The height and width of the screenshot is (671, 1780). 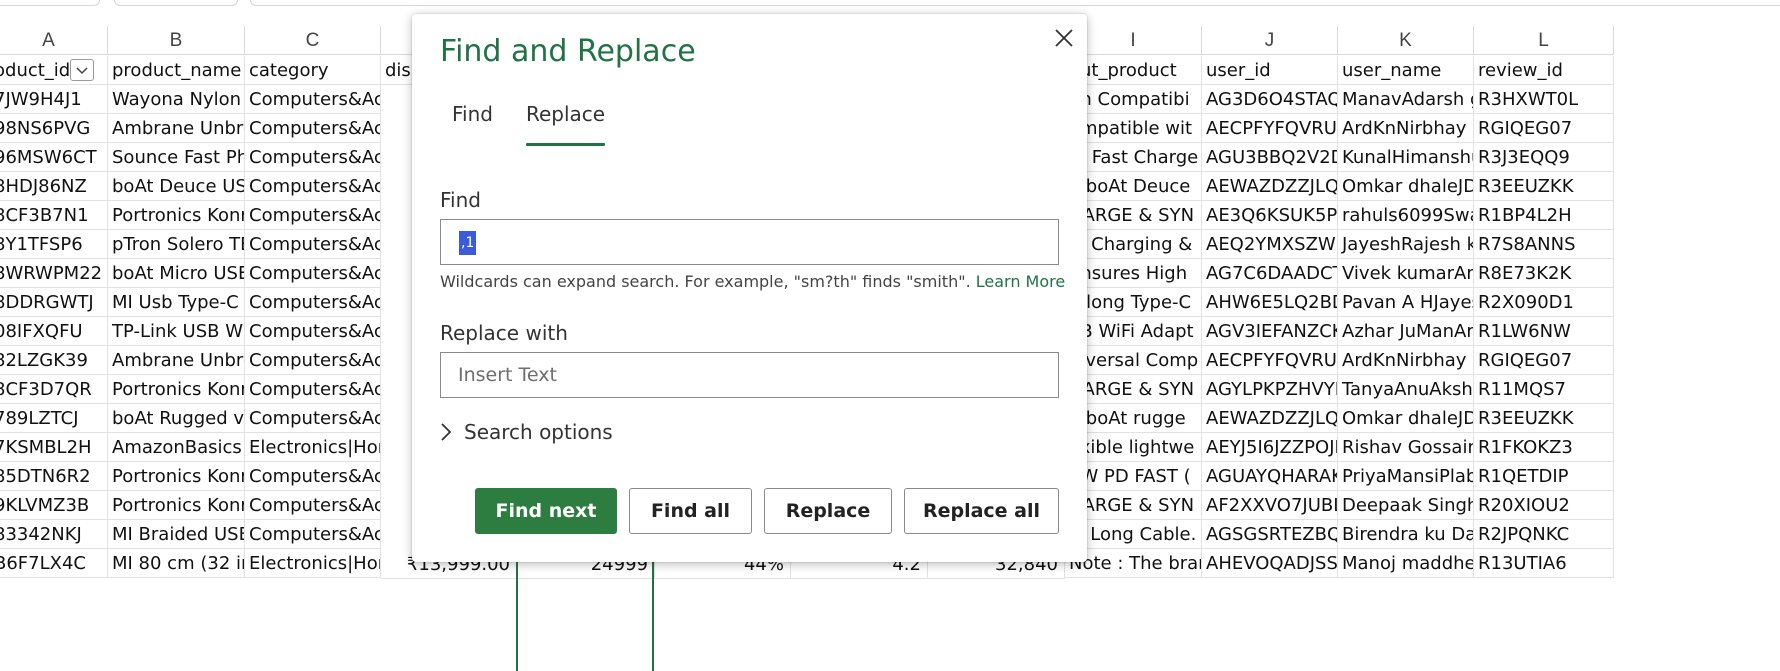 I want to click on user-id-cell: AEWAZDZZJLQl, so click(x=1270, y=186).